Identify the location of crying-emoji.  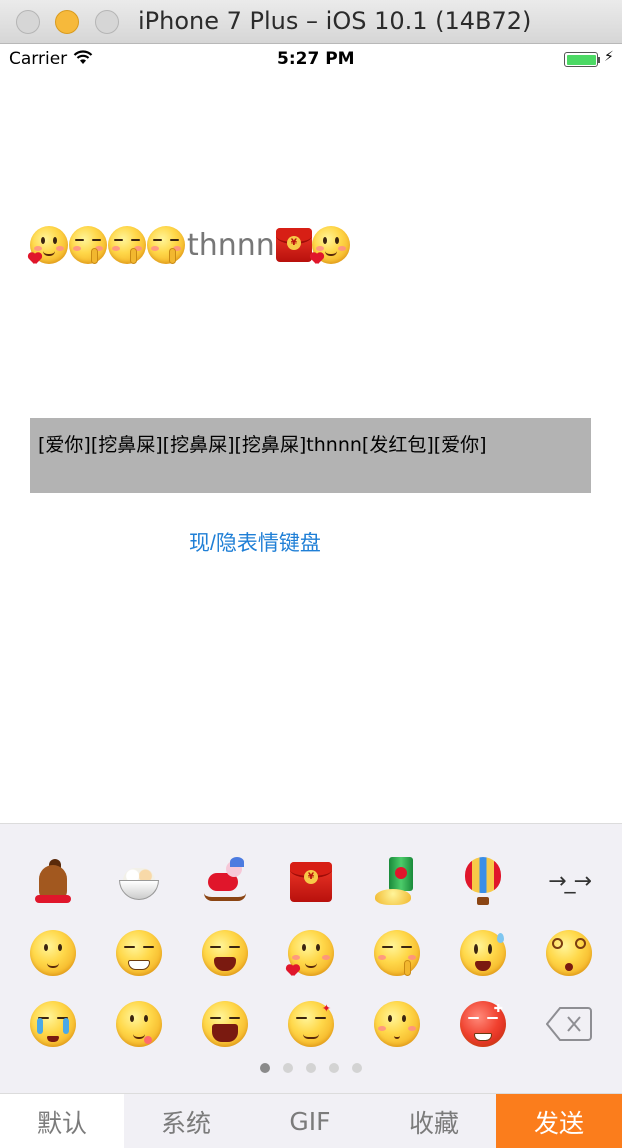
(53, 1023).